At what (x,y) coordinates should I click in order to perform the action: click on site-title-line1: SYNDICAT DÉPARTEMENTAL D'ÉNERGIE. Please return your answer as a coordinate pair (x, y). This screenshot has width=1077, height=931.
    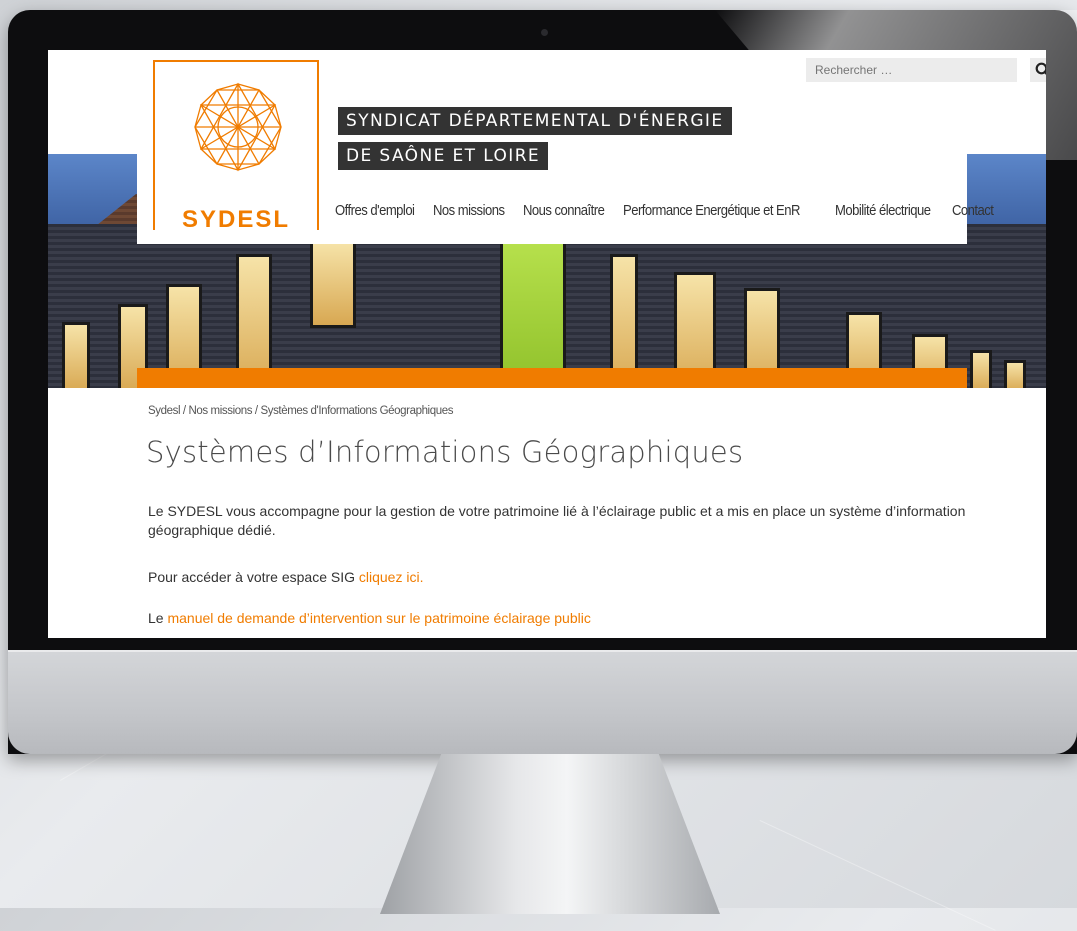
    Looking at the image, I should click on (535, 121).